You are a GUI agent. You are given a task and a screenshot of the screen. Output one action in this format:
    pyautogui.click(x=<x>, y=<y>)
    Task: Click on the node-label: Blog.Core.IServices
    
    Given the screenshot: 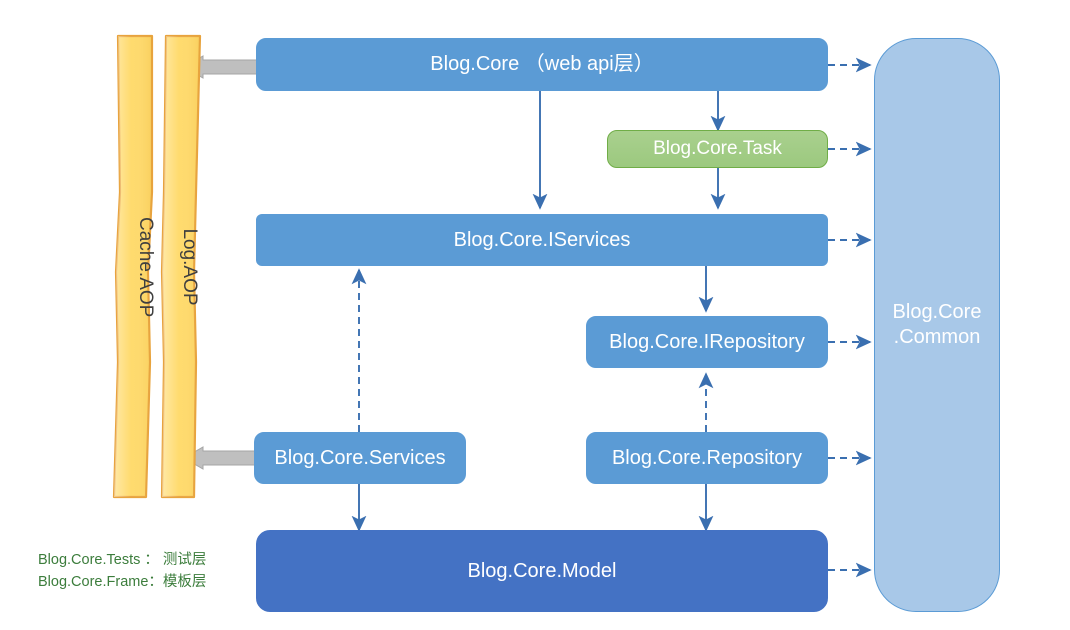 What is the action you would take?
    pyautogui.click(x=542, y=239)
    